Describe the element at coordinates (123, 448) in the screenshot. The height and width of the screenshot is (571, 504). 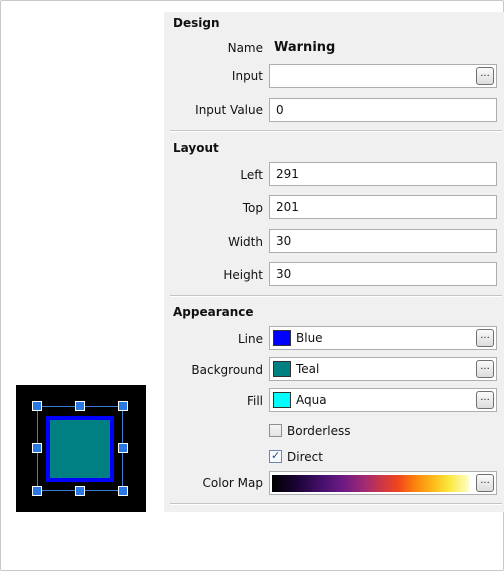
I see `resize-handle-right` at that location.